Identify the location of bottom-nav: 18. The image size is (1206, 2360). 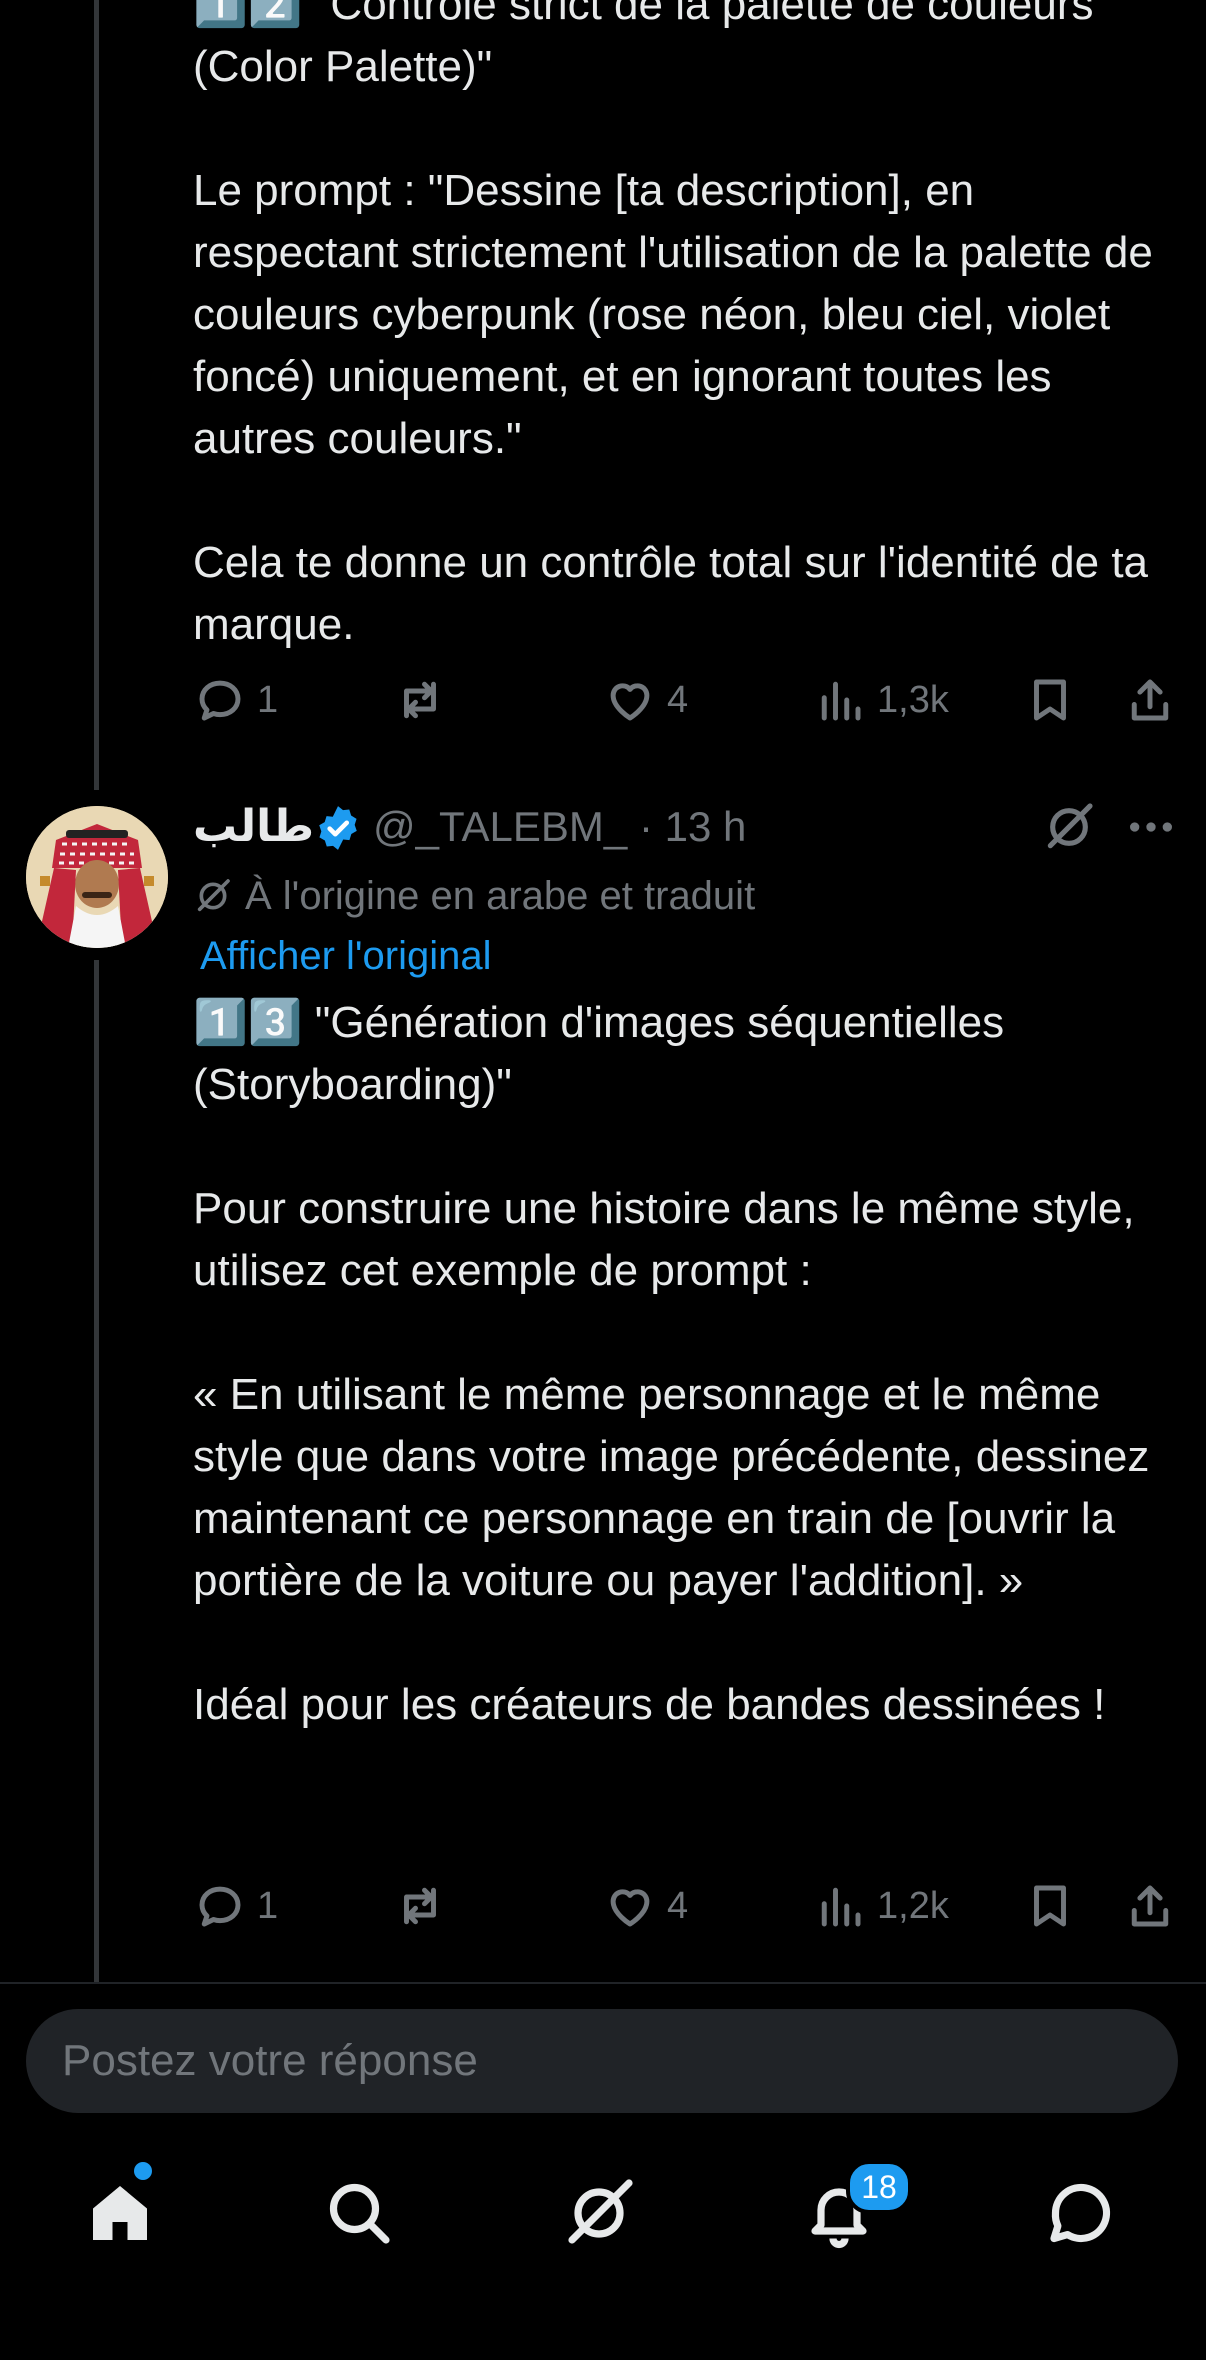
(603, 2215).